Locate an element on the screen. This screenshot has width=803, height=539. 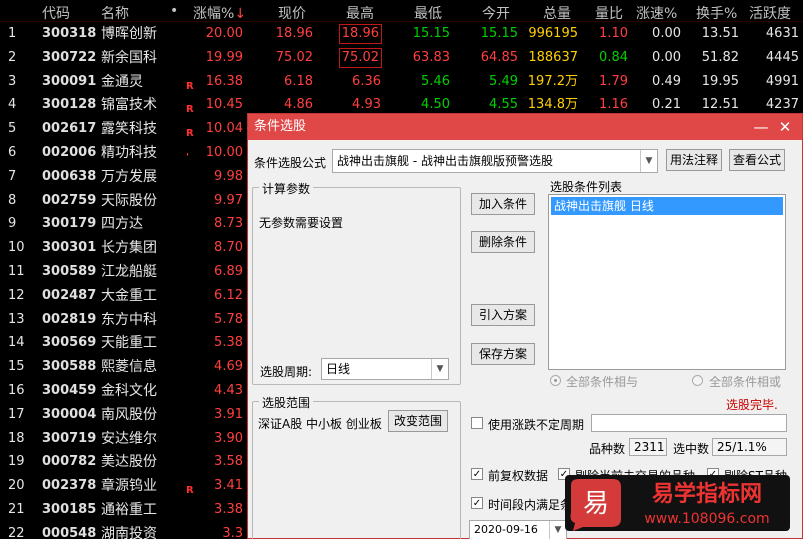
cell-name: 精功科技 is located at coordinates (129, 153).